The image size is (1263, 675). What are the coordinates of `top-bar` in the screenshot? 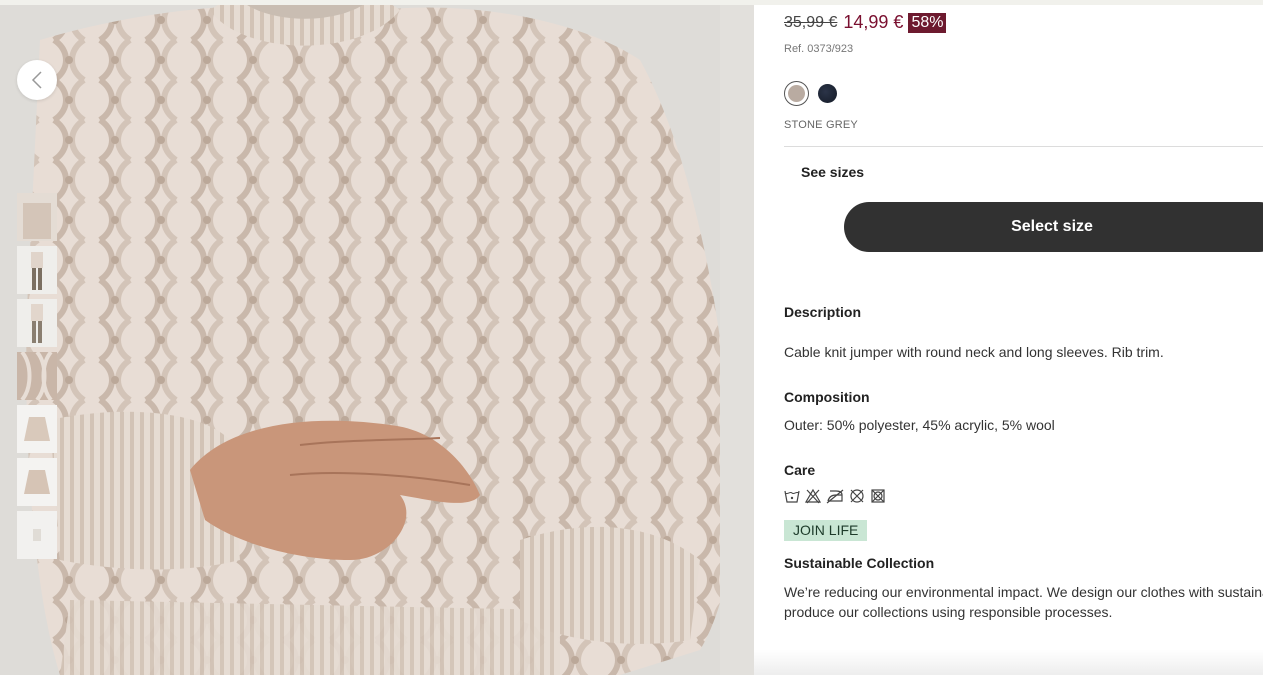 It's located at (631, 2).